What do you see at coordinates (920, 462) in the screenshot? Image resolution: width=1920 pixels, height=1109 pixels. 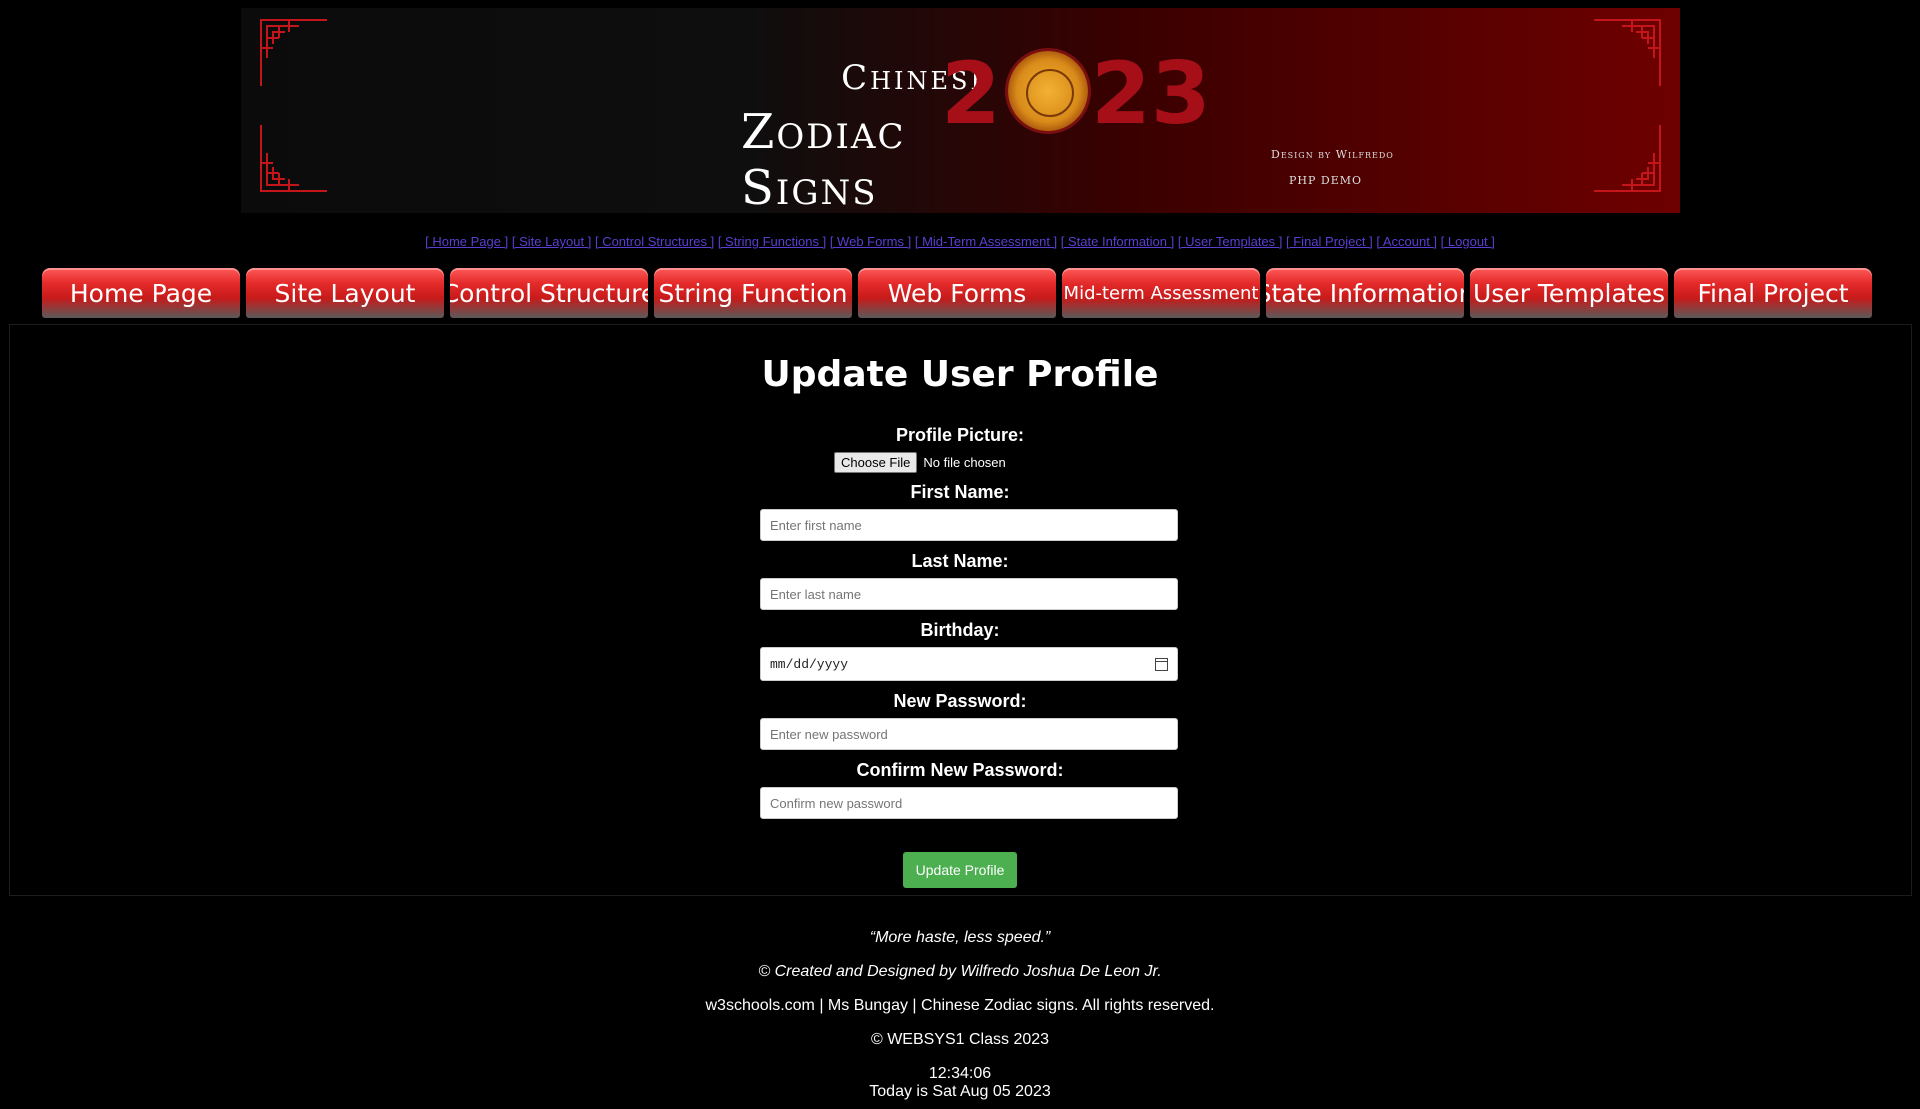 I see `profile-picture-upload: Choose File No file chosen` at bounding box center [920, 462].